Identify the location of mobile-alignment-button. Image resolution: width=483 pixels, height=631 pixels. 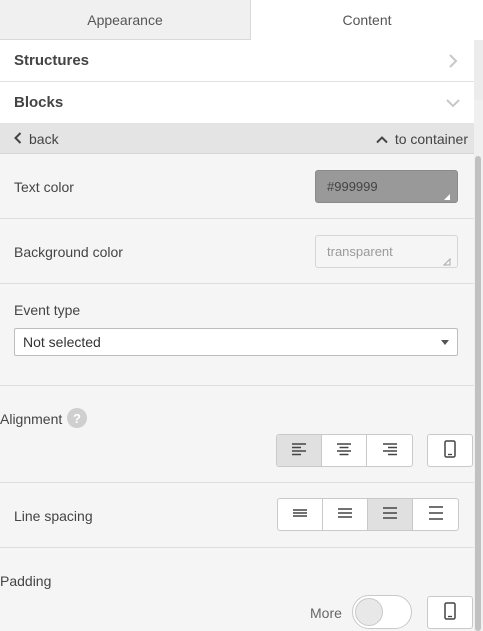
(450, 450).